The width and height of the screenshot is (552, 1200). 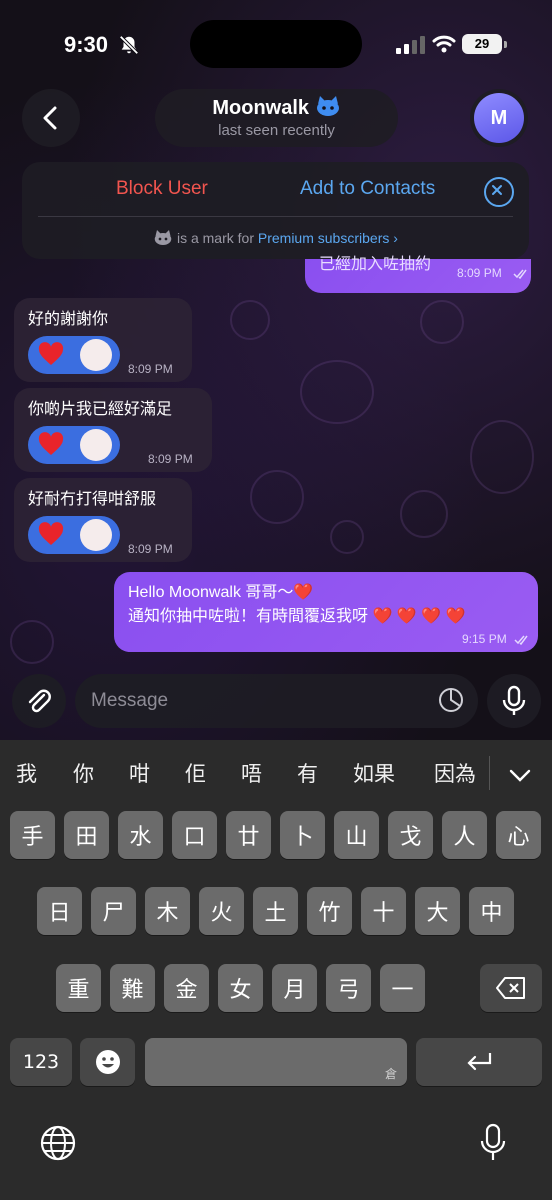 What do you see at coordinates (261, 108) in the screenshot?
I see `contact-name: Moonwalk` at bounding box center [261, 108].